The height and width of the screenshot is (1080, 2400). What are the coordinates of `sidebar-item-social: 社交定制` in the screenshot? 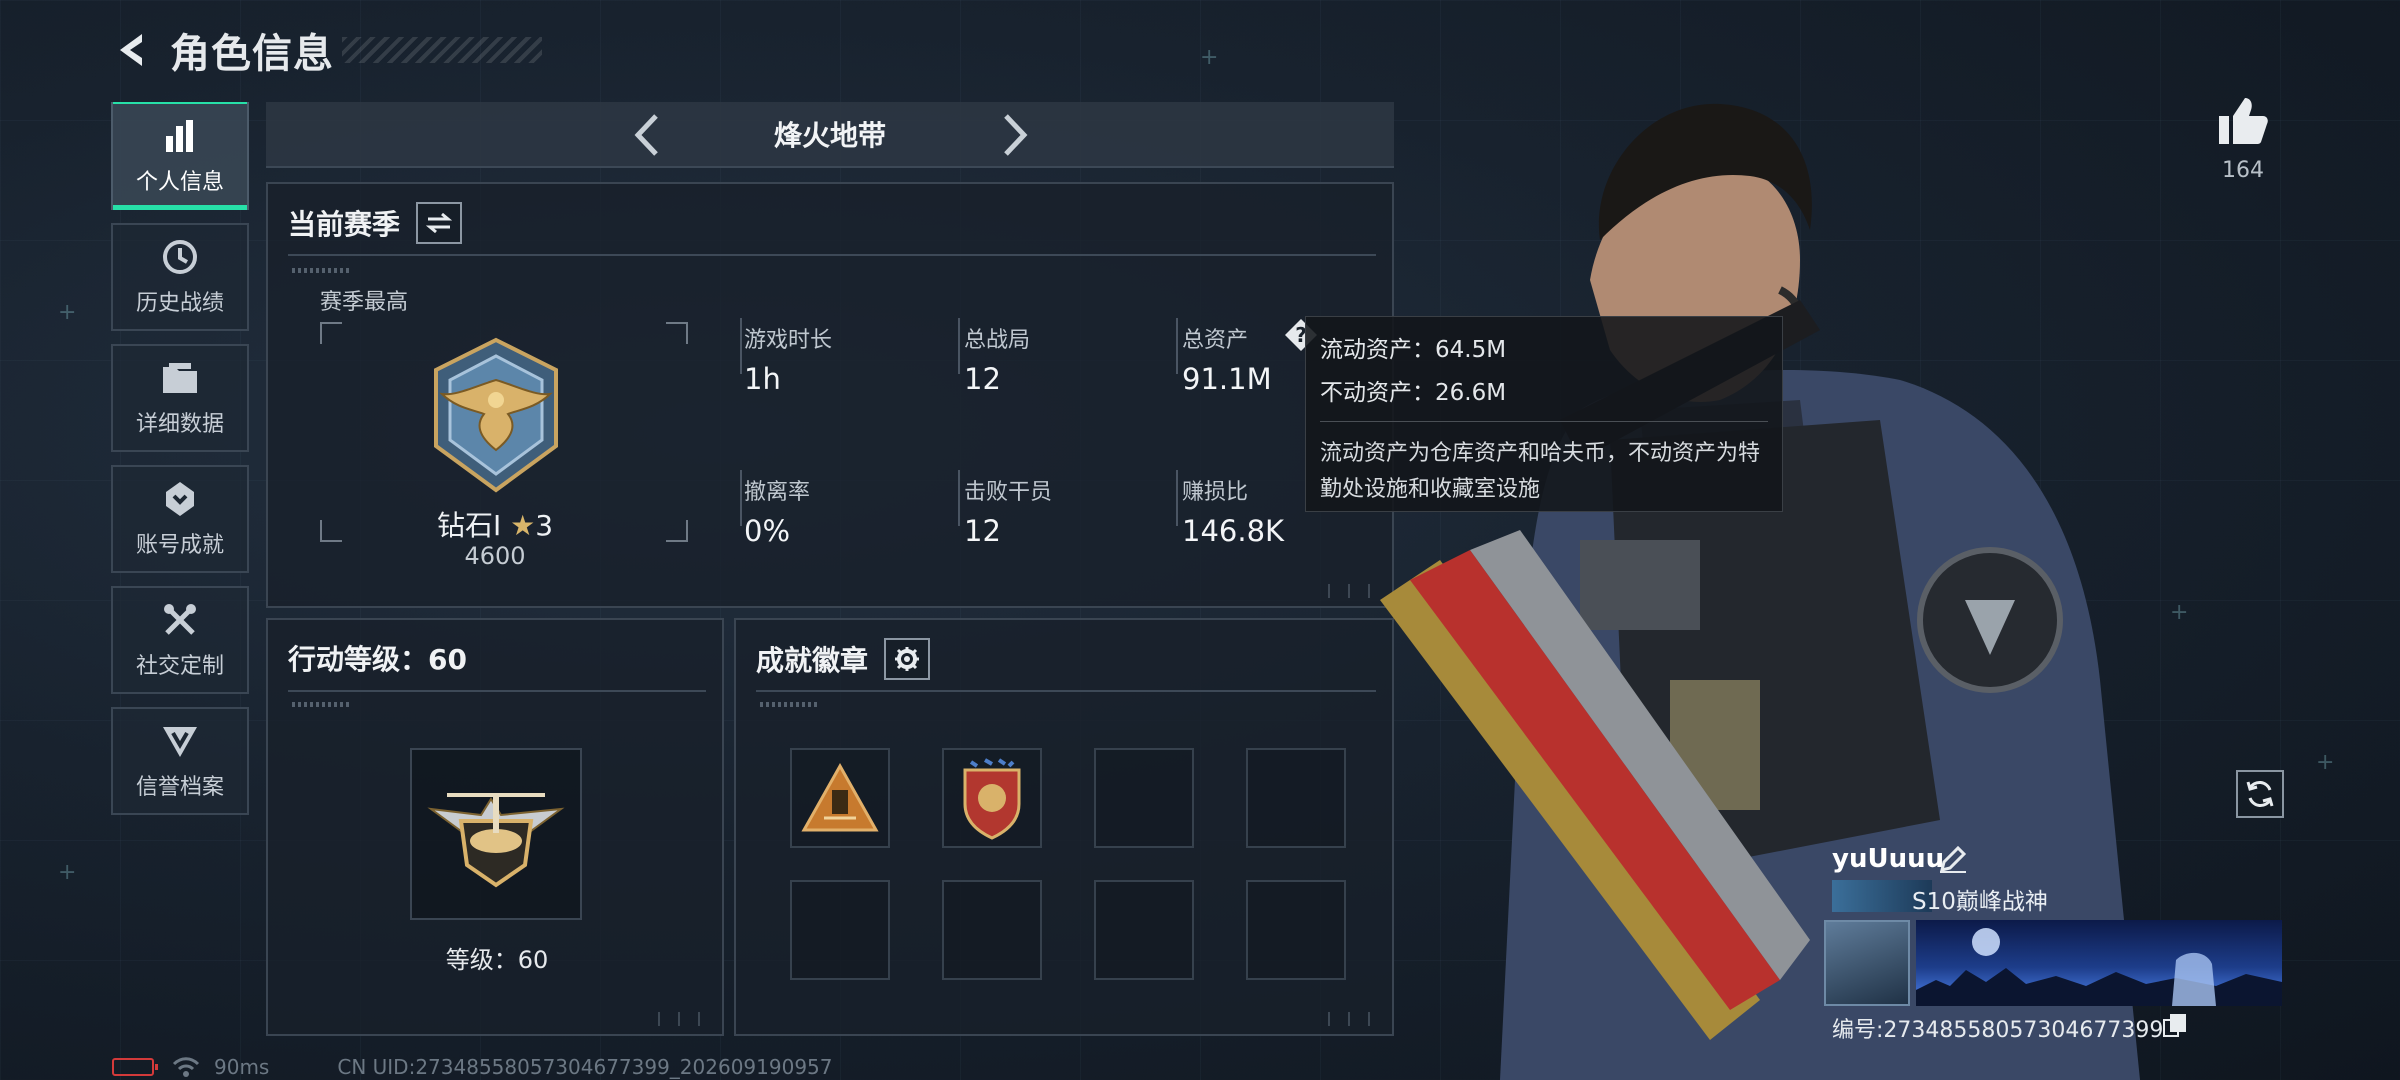 It's located at (180, 640).